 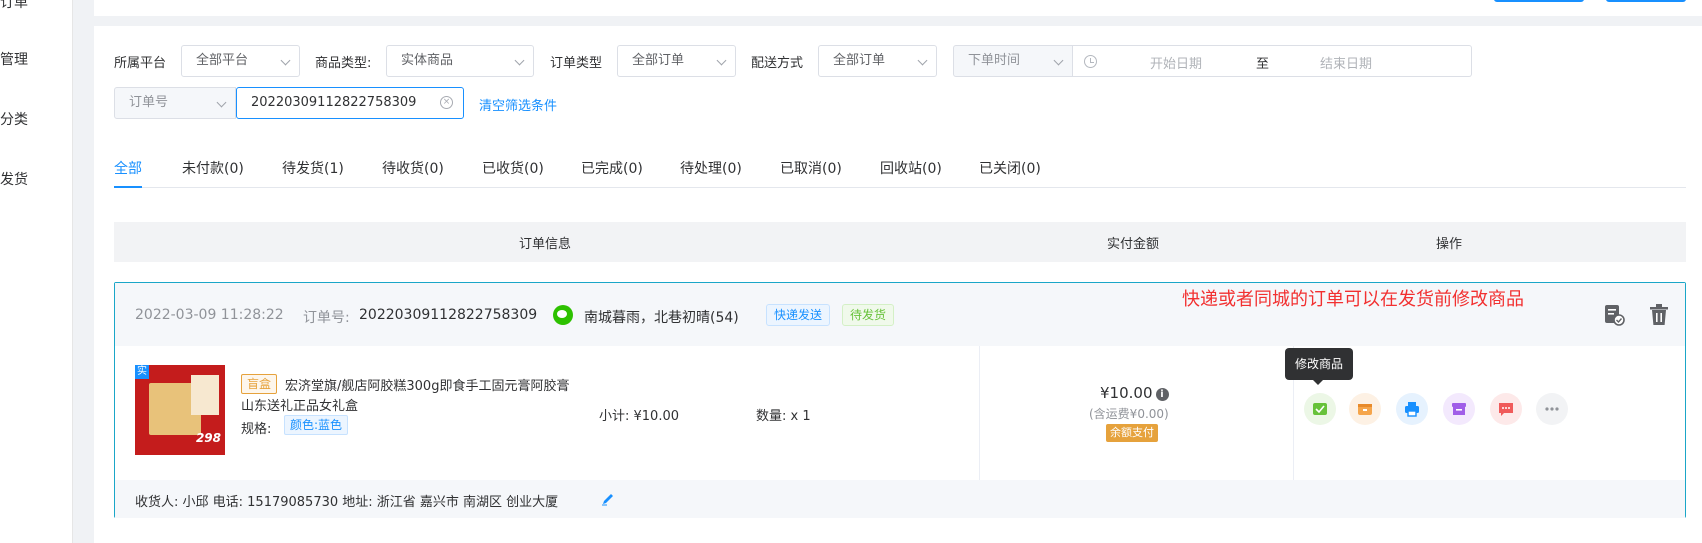 What do you see at coordinates (208, 438) in the screenshot?
I see `thumb-price: 298` at bounding box center [208, 438].